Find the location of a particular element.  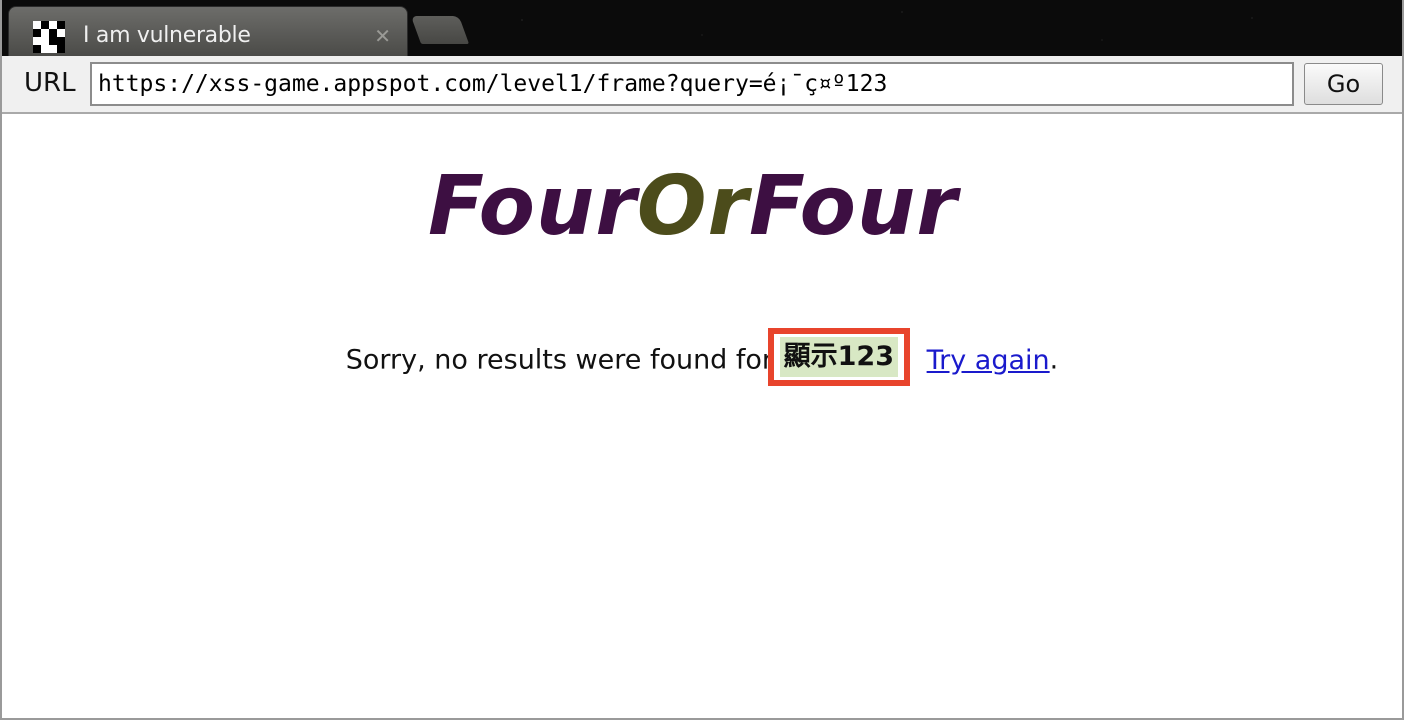

logo-part-four-2: Four is located at coordinates (853, 206).